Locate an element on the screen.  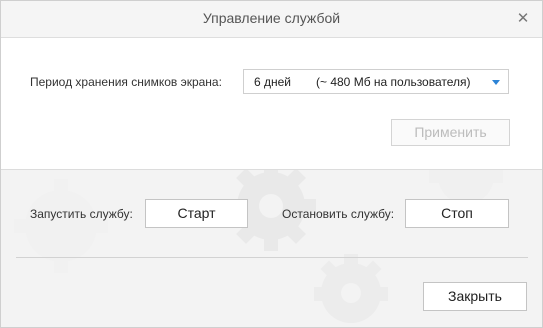
stop-button: Стоп is located at coordinates (457, 213).